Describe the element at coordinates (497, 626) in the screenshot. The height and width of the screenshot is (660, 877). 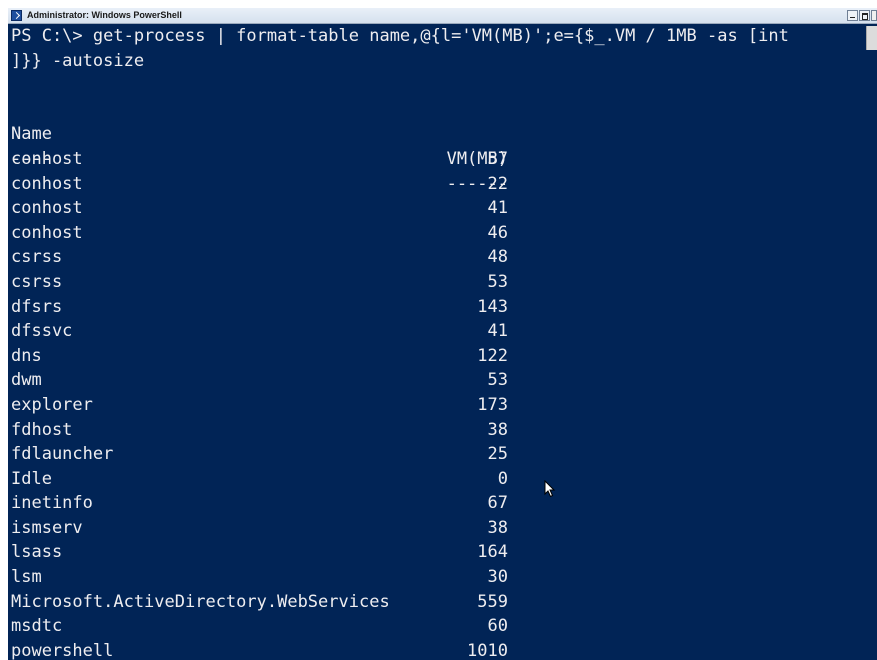
I see `process-vm: 60` at that location.